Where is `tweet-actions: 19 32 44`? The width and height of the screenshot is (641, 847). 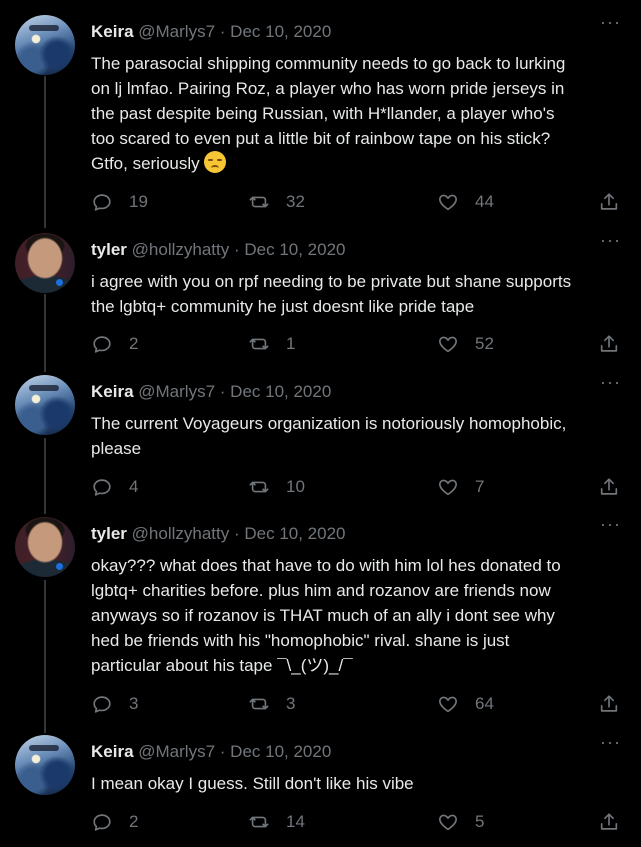 tweet-actions: 19 32 44 is located at coordinates (320, 202).